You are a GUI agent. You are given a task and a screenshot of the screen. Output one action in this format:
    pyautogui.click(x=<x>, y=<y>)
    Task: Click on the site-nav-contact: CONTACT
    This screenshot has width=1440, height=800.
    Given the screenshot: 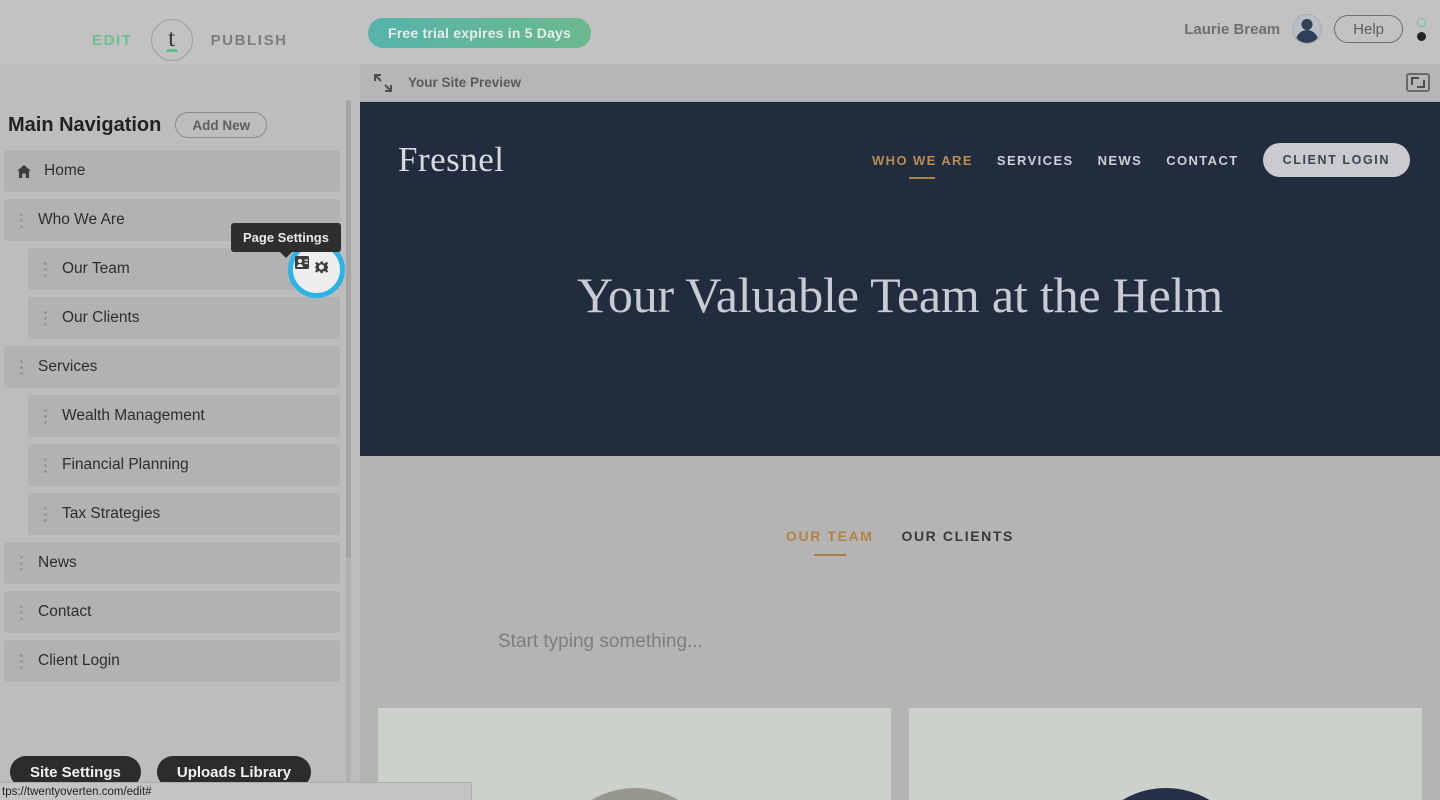 What is the action you would take?
    pyautogui.click(x=1202, y=160)
    